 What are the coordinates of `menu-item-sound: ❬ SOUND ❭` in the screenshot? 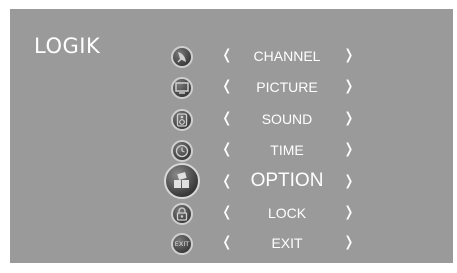 It's located at (231, 120).